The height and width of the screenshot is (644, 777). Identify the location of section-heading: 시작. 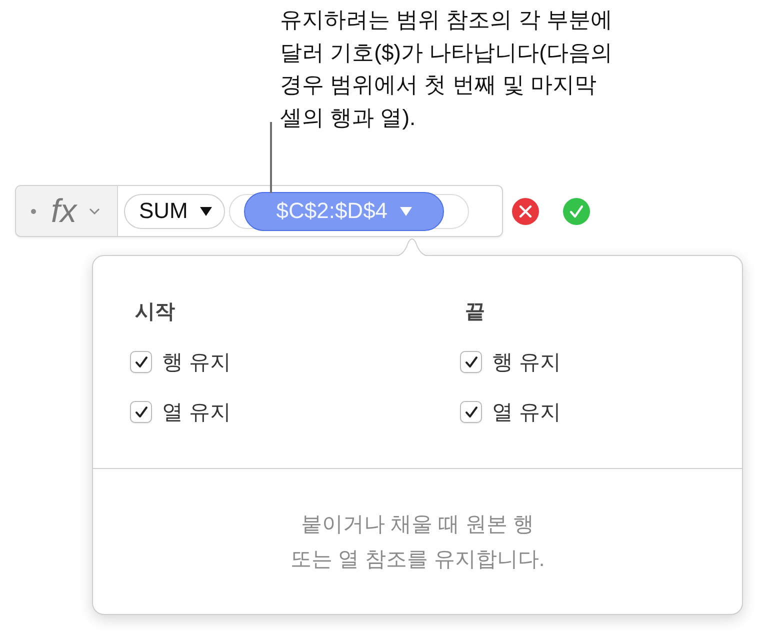
(155, 312).